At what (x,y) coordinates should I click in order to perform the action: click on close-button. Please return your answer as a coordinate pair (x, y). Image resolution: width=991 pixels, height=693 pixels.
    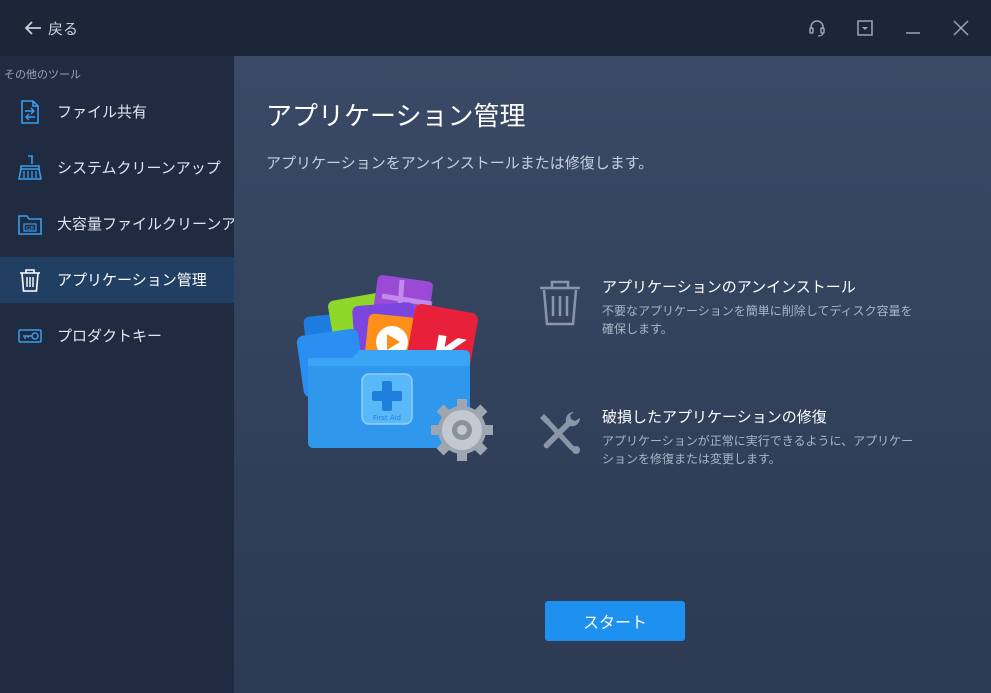
    Looking at the image, I should click on (961, 28).